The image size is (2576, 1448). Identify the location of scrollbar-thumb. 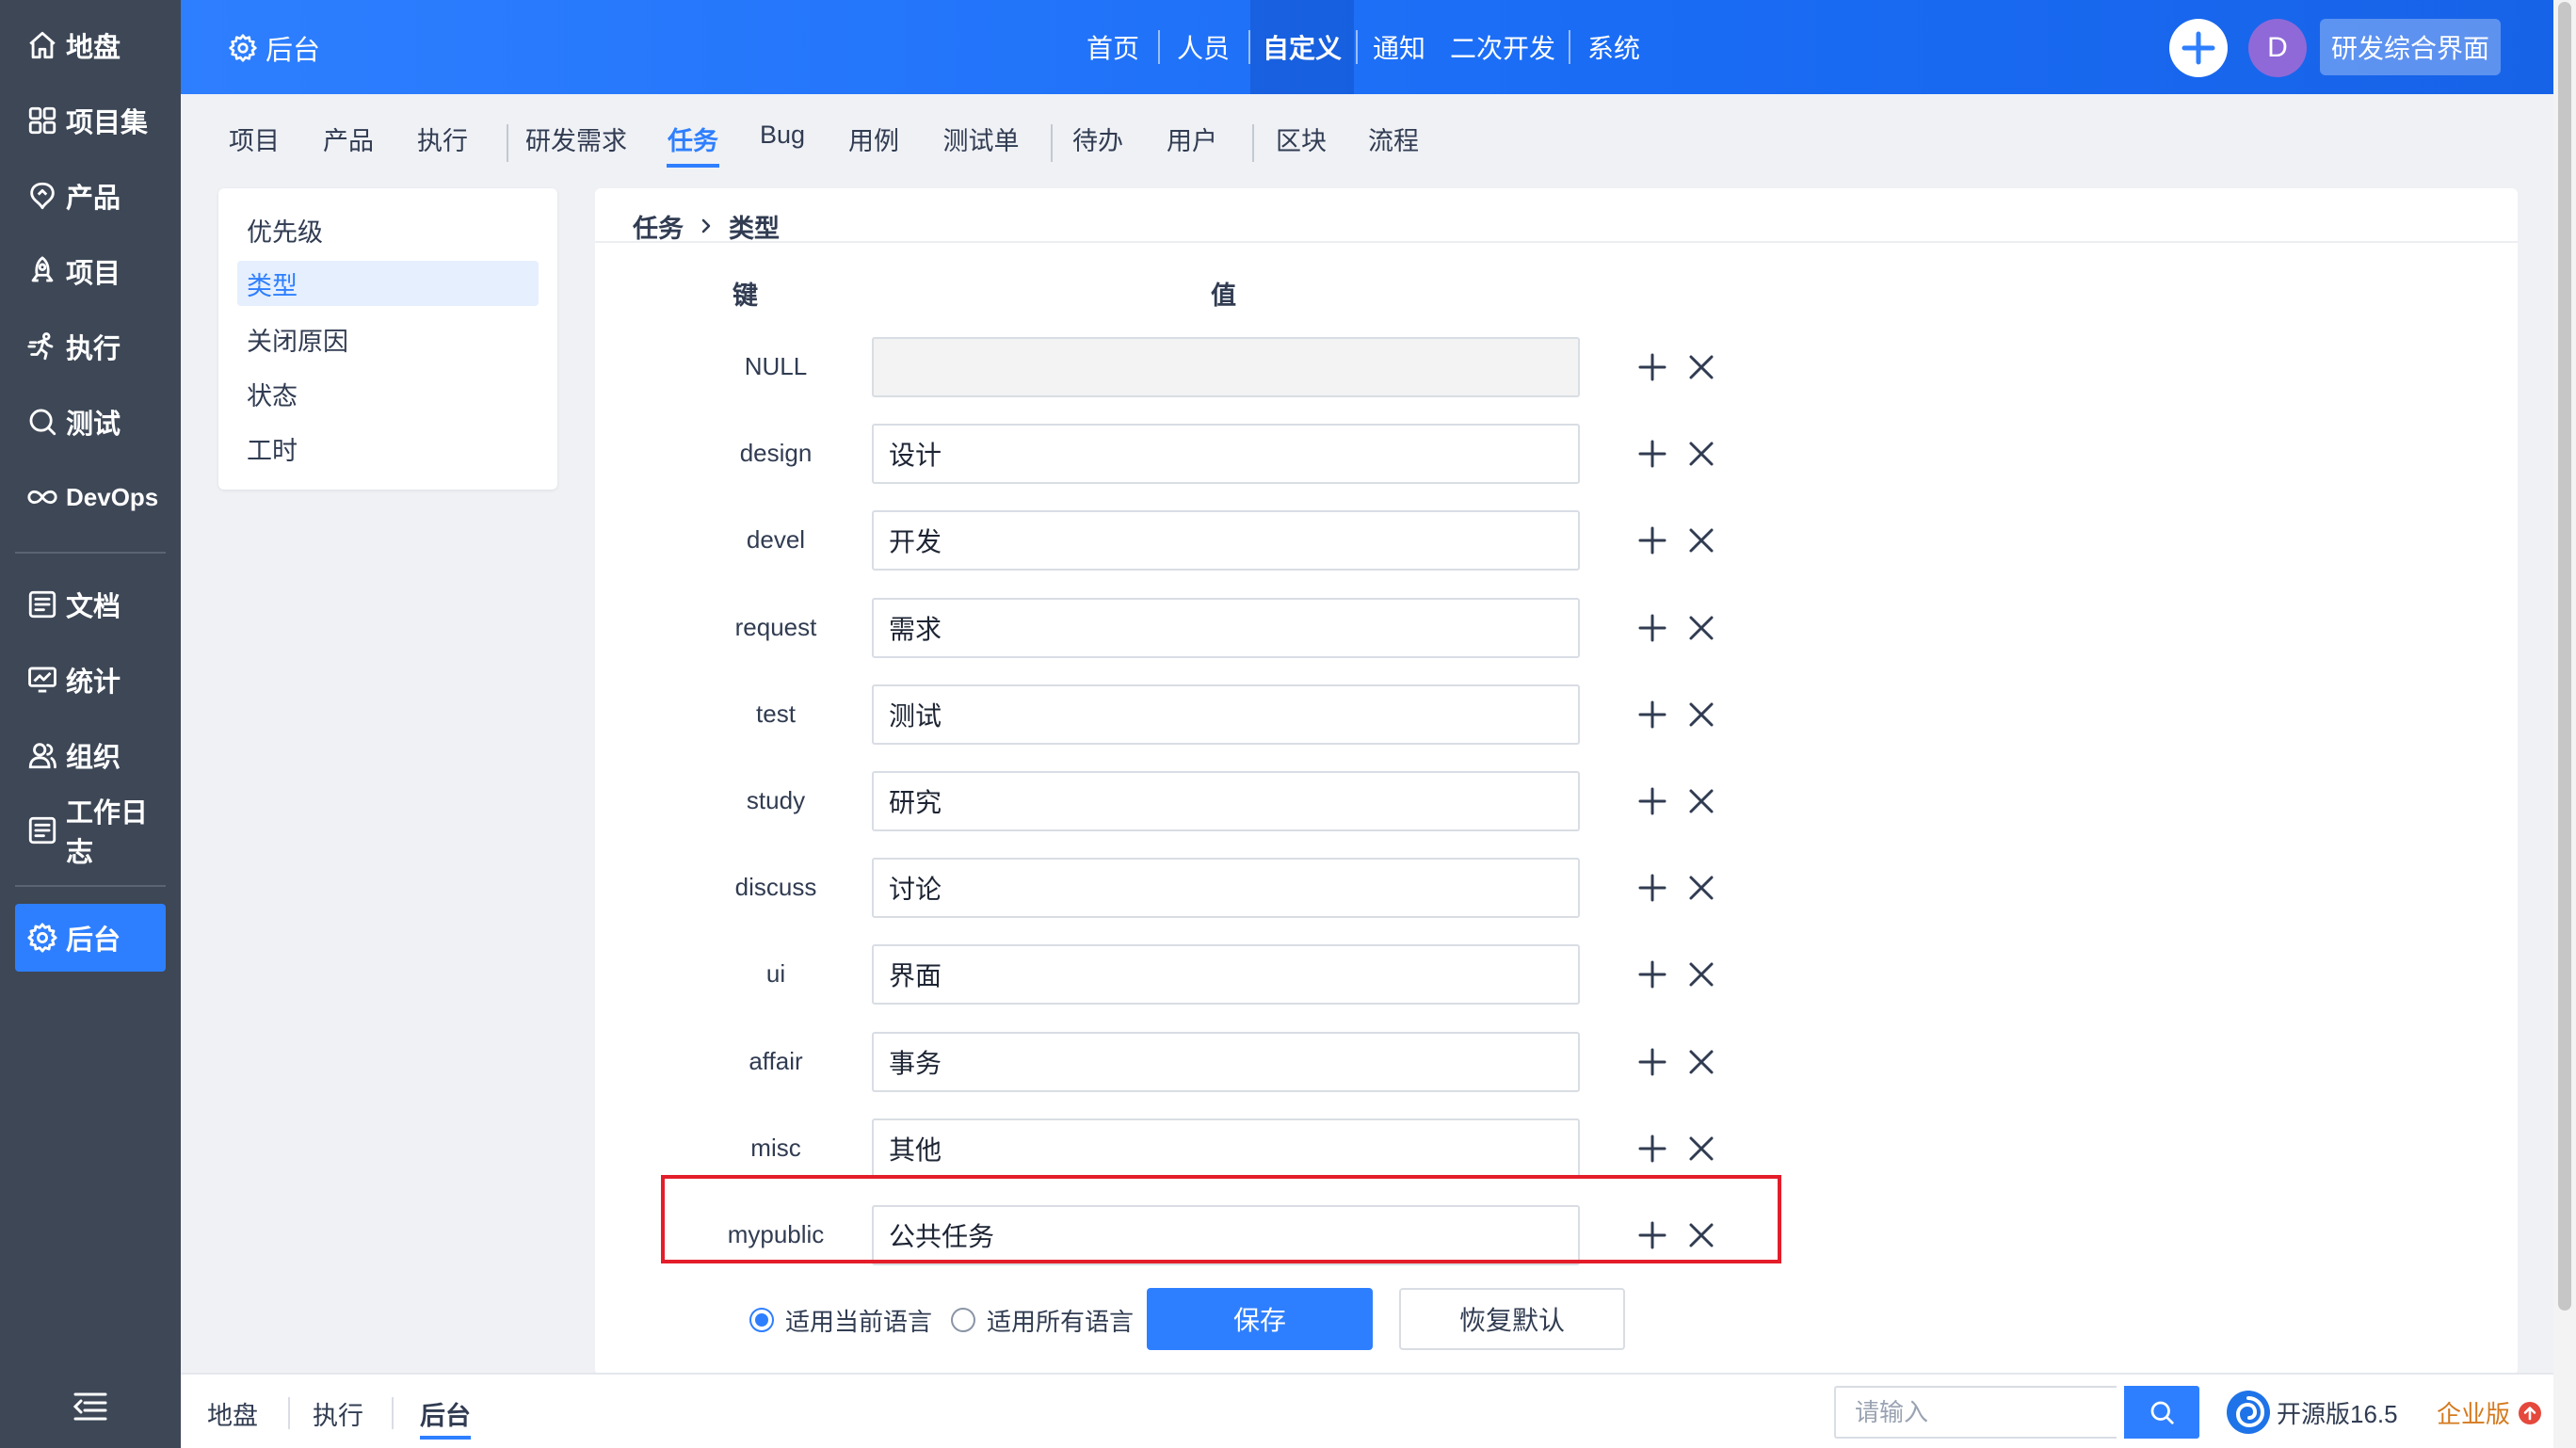
(2564, 656).